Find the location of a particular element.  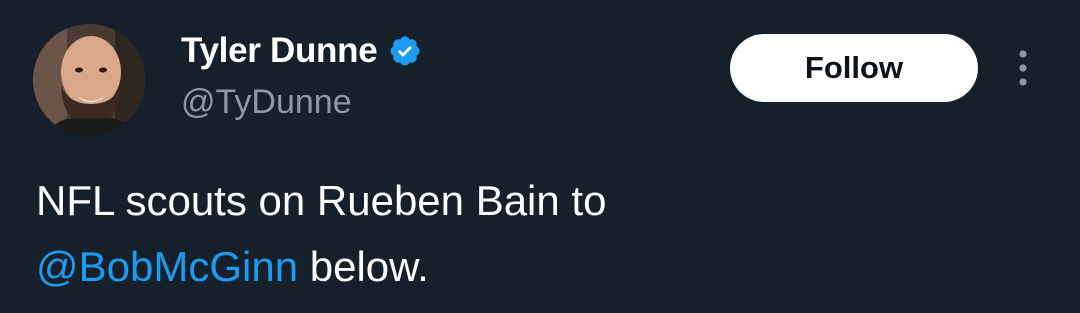

mention-link: @BobMcGinn is located at coordinates (167, 266).